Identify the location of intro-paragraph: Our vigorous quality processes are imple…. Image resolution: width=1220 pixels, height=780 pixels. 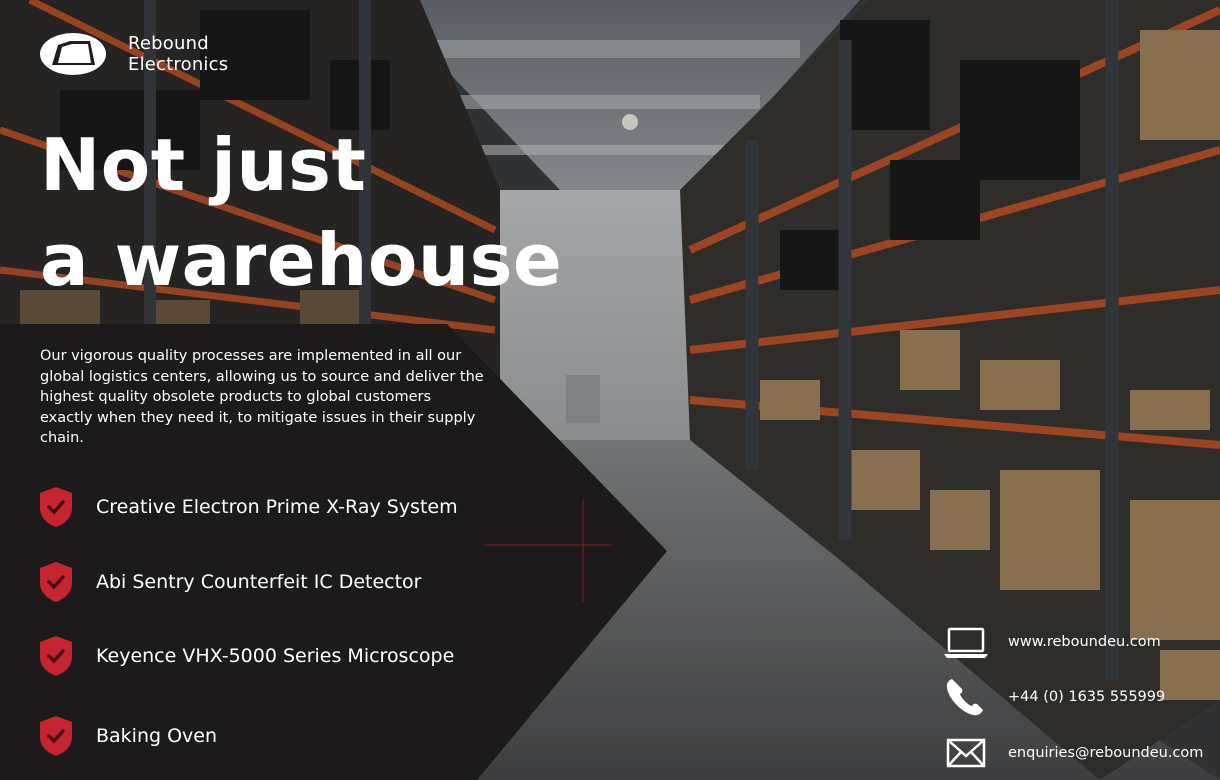
(262, 397).